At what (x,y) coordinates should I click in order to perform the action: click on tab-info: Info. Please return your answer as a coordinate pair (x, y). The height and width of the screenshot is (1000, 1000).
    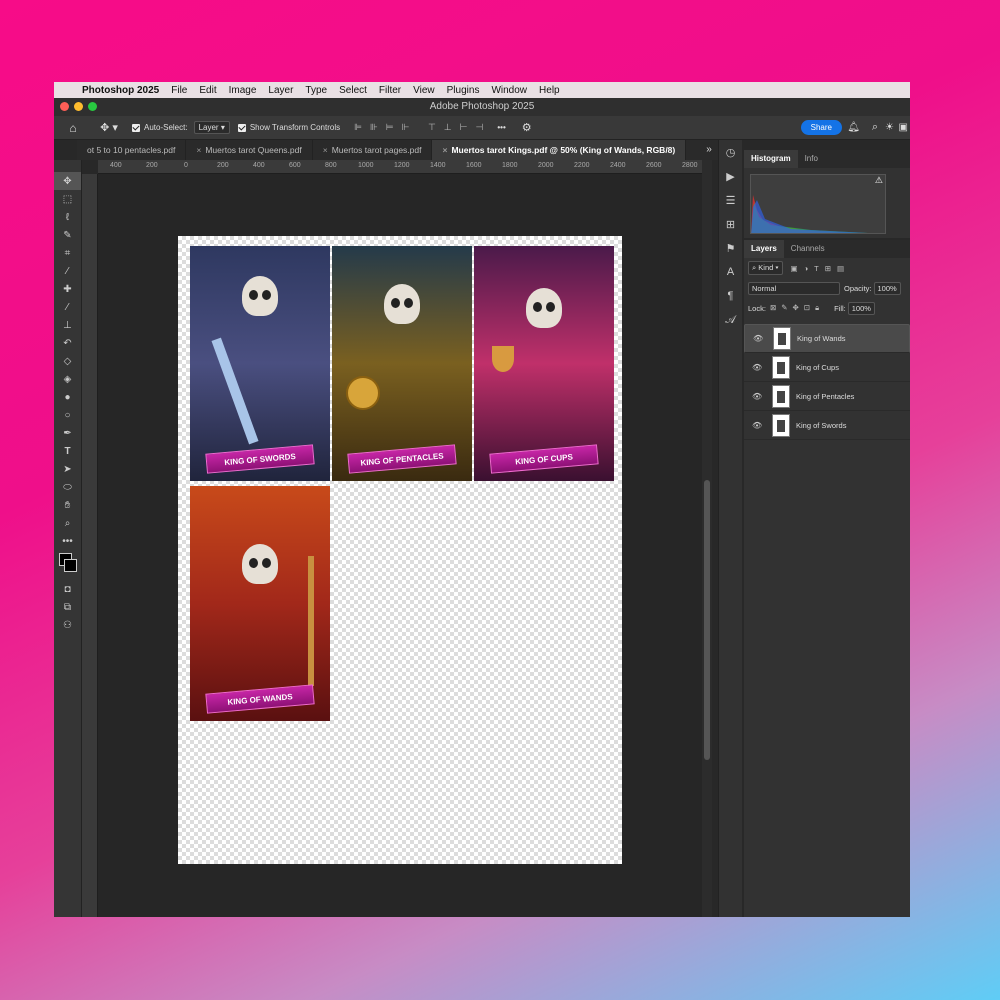
    Looking at the image, I should click on (811, 159).